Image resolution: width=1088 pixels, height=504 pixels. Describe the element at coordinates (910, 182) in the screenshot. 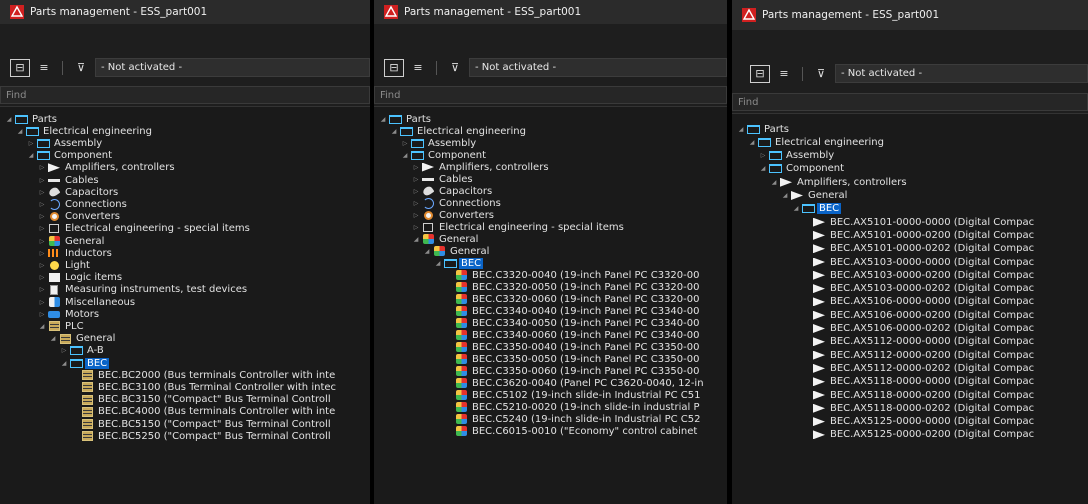

I see `tree-node: ◢ Amplifiers, controllers` at that location.